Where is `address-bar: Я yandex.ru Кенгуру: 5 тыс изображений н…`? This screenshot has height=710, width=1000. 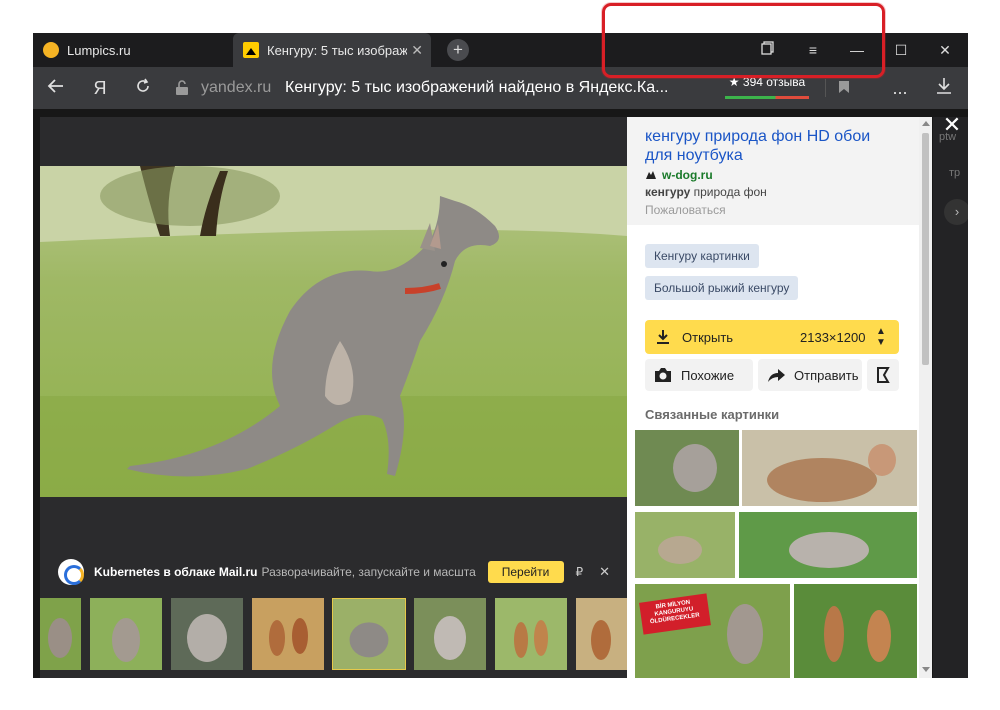 address-bar: Я yandex.ru Кенгуру: 5 тыс изображений н… is located at coordinates (500, 88).